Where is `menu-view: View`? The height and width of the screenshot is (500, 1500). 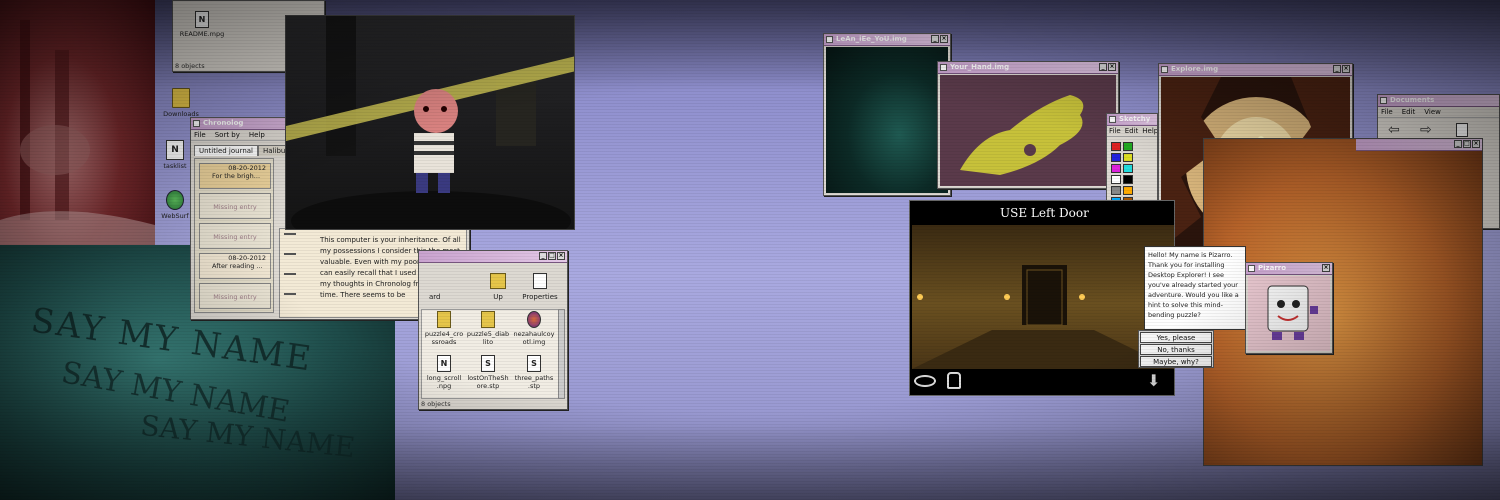 menu-view: View is located at coordinates (1432, 112).